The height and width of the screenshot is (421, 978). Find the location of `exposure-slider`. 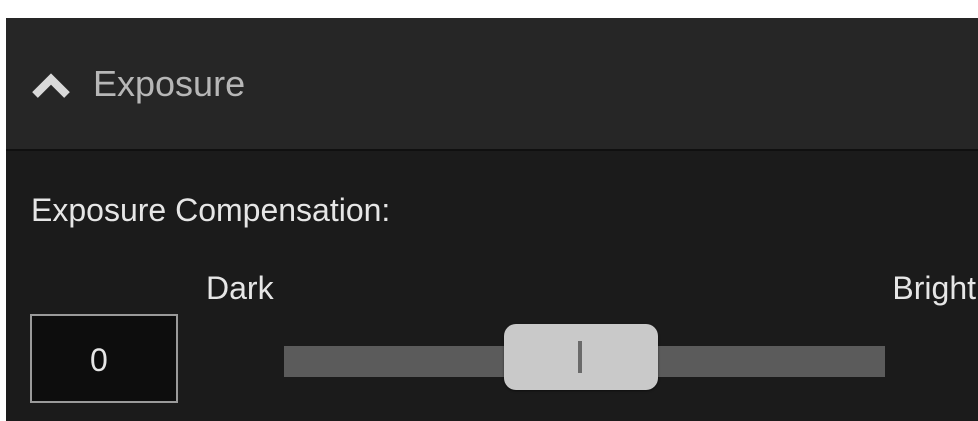

exposure-slider is located at coordinates (585, 354).